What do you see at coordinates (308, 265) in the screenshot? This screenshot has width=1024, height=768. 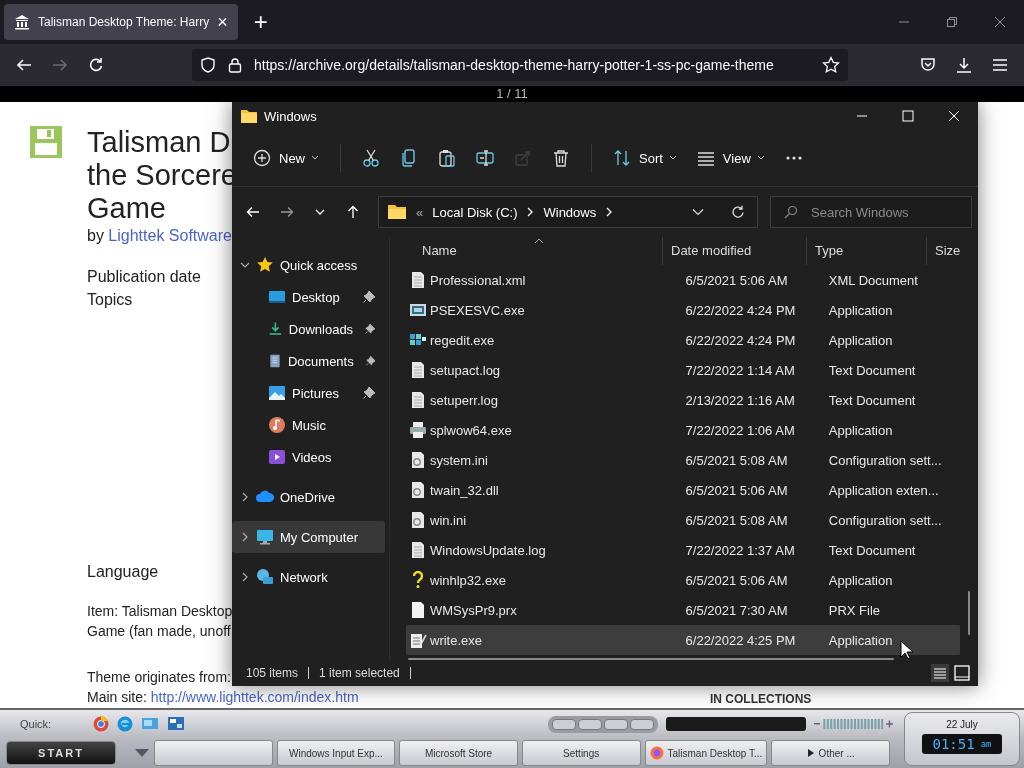 I see `sidebar-item: Quick access` at bounding box center [308, 265].